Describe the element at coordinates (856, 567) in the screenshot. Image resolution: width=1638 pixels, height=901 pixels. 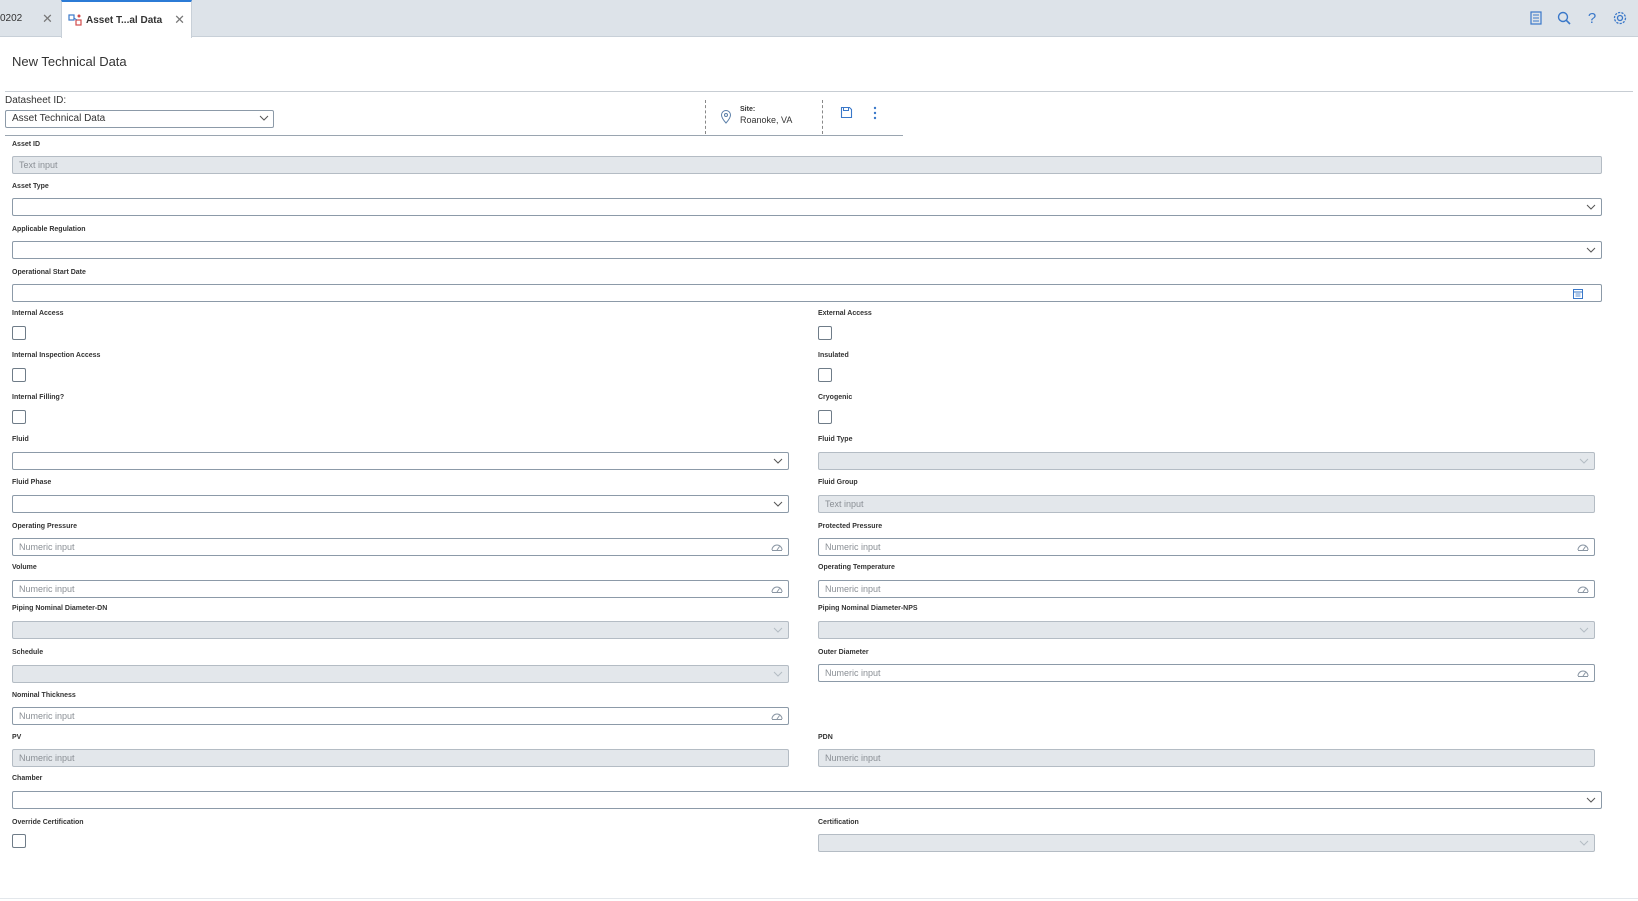
I see `operating-temperature-label: Operating Temperature` at that location.